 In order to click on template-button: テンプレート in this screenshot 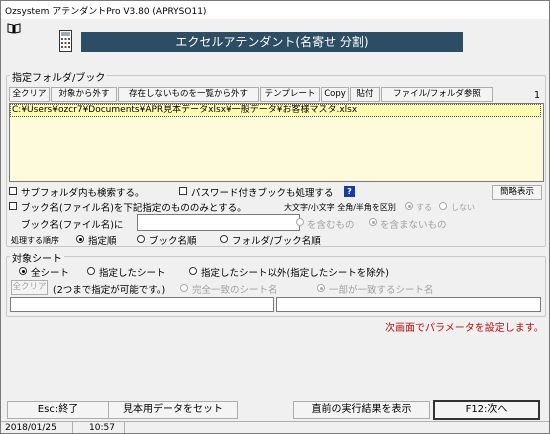, I will do `click(290, 94)`.